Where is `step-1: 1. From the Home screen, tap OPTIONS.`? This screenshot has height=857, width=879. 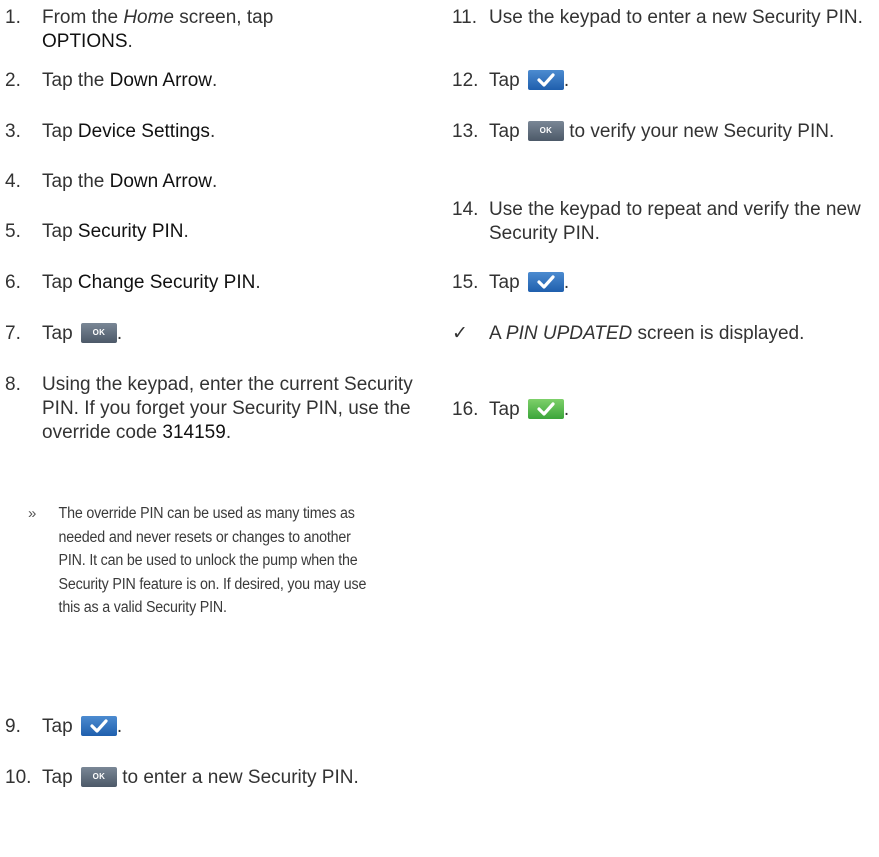 step-1: 1. From the Home screen, tap OPTIONS. is located at coordinates (139, 29).